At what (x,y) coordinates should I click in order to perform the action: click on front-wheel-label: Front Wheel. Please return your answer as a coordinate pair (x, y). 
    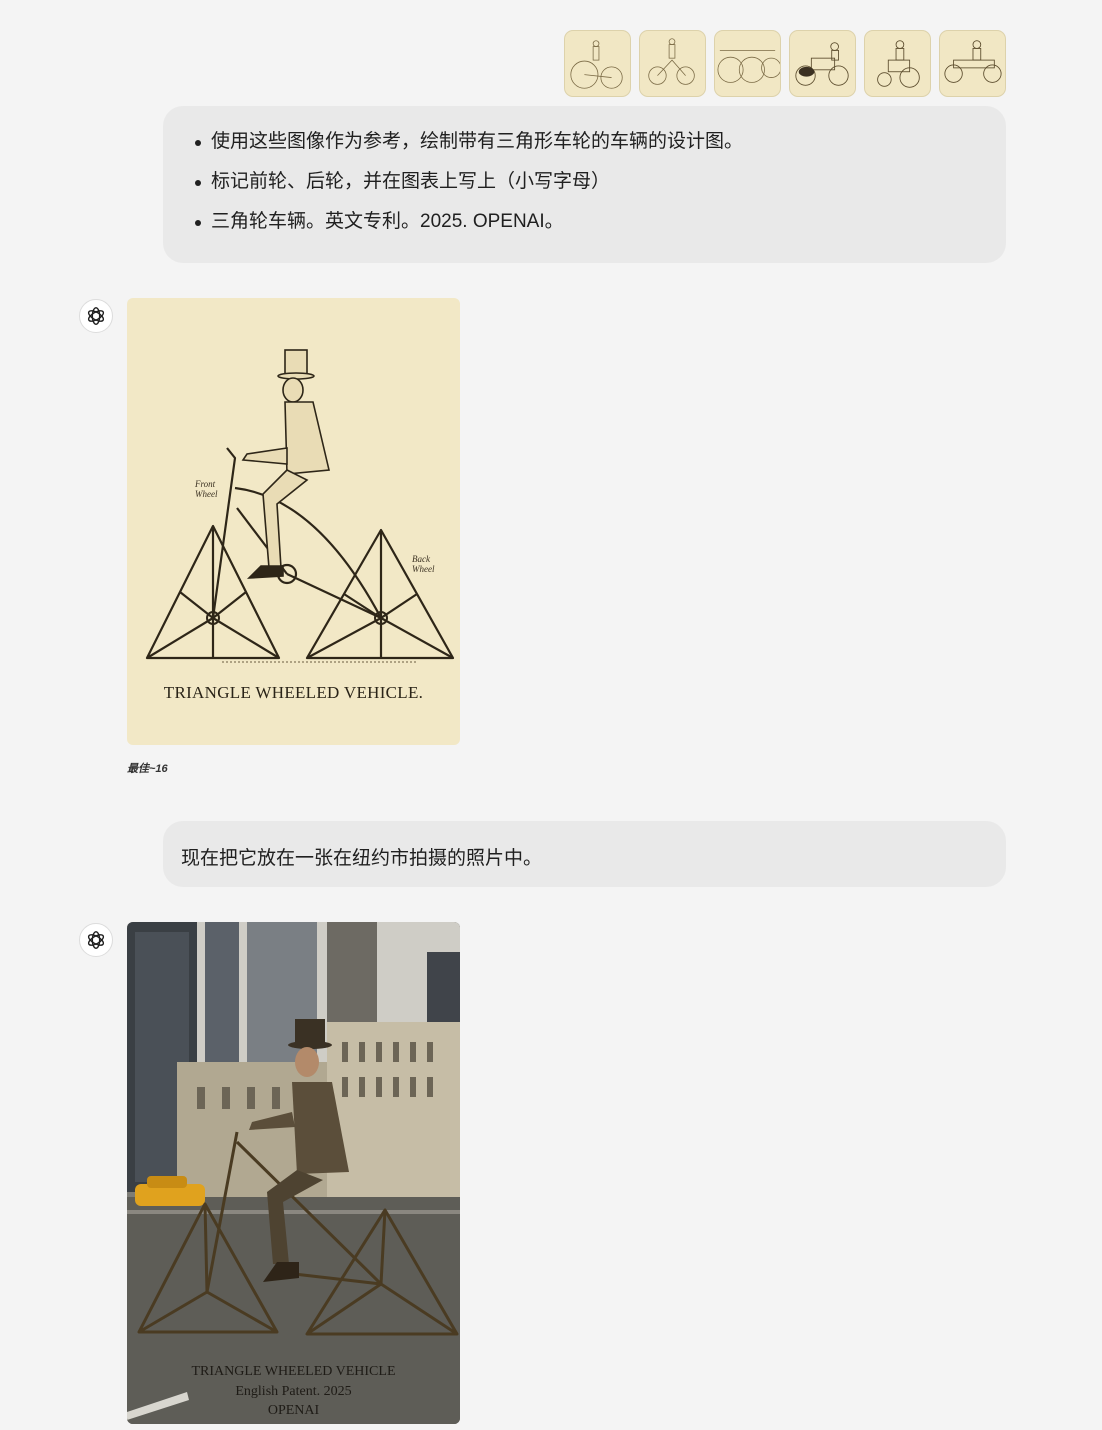
    Looking at the image, I should click on (206, 489).